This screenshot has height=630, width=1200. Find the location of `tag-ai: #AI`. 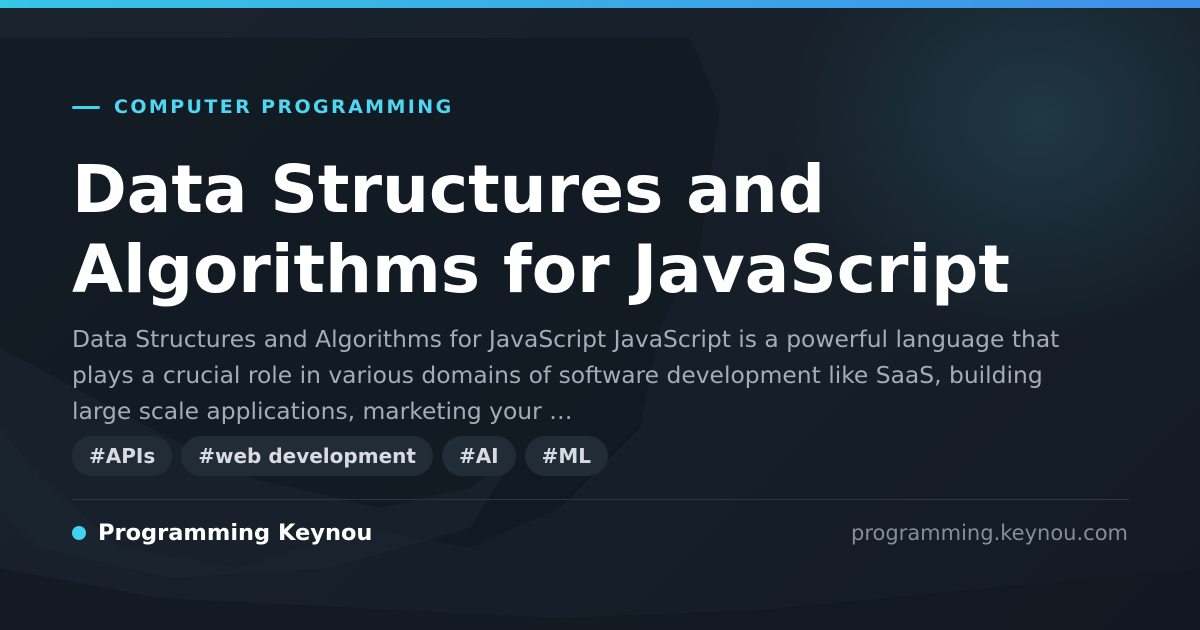

tag-ai: #AI is located at coordinates (478, 456).